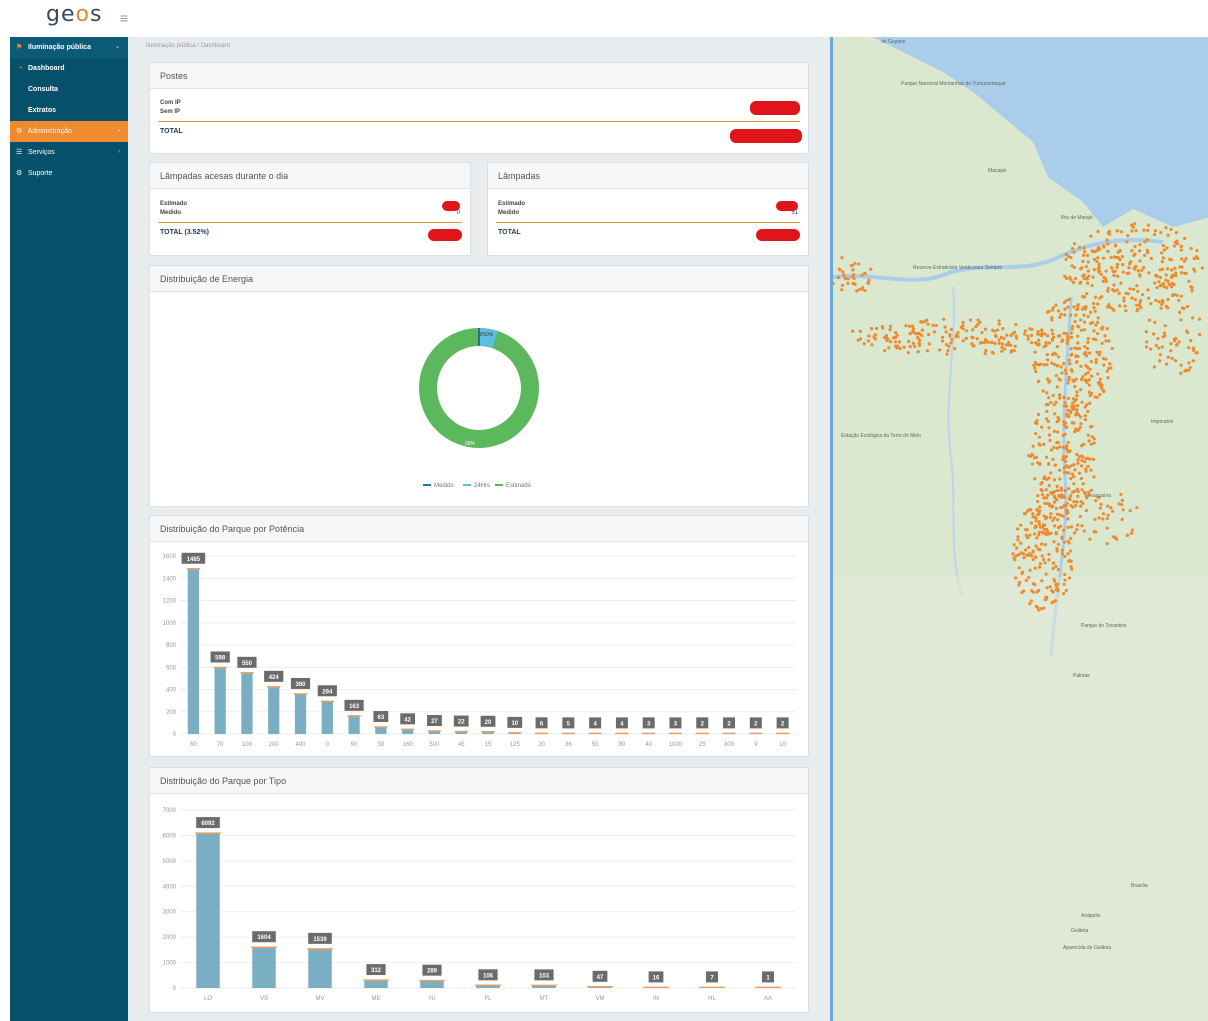 The width and height of the screenshot is (1208, 1021). What do you see at coordinates (479, 388) in the screenshot?
I see `donut-segment-estimado` at bounding box center [479, 388].